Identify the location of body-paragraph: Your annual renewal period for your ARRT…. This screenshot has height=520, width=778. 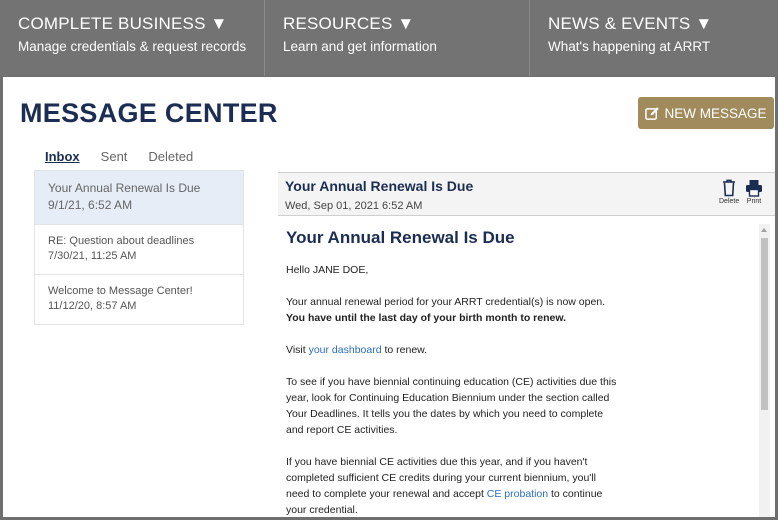
(452, 310).